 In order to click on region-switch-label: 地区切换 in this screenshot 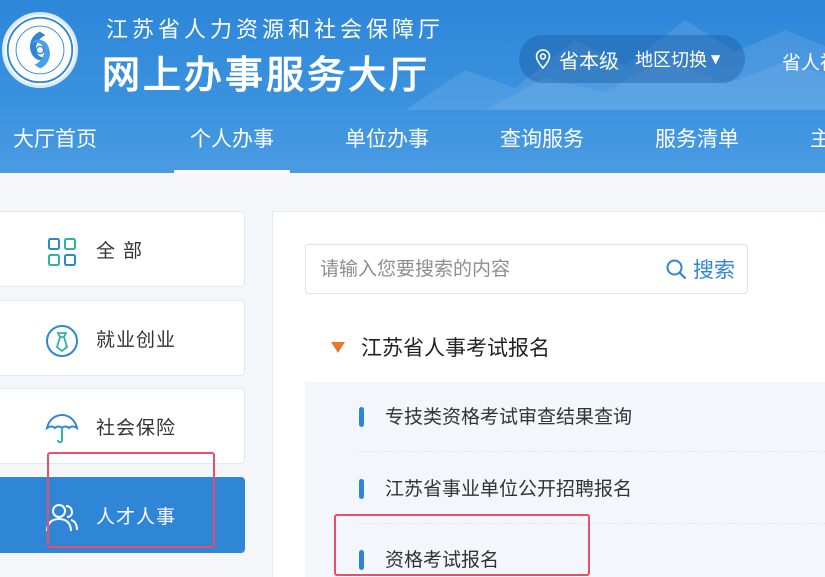, I will do `click(671, 60)`.